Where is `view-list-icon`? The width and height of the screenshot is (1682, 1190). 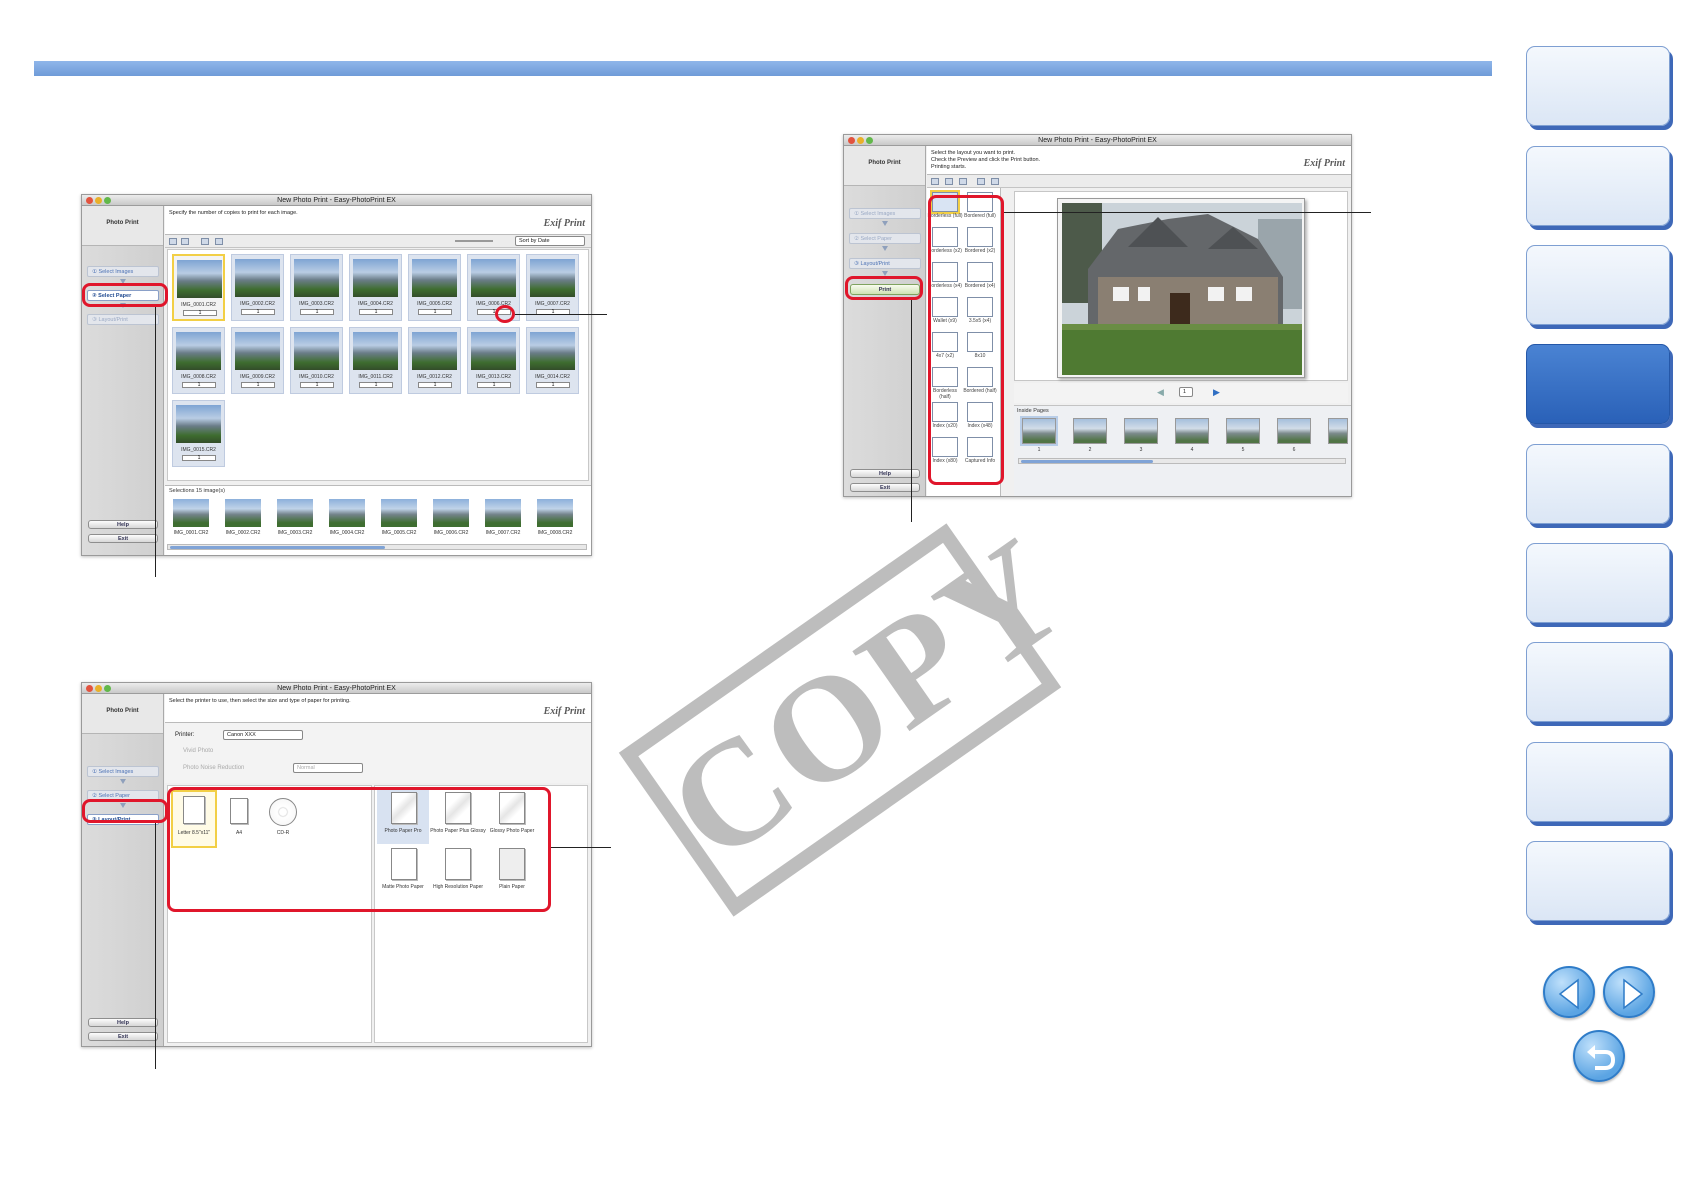
view-list-icon is located at coordinates (173, 241).